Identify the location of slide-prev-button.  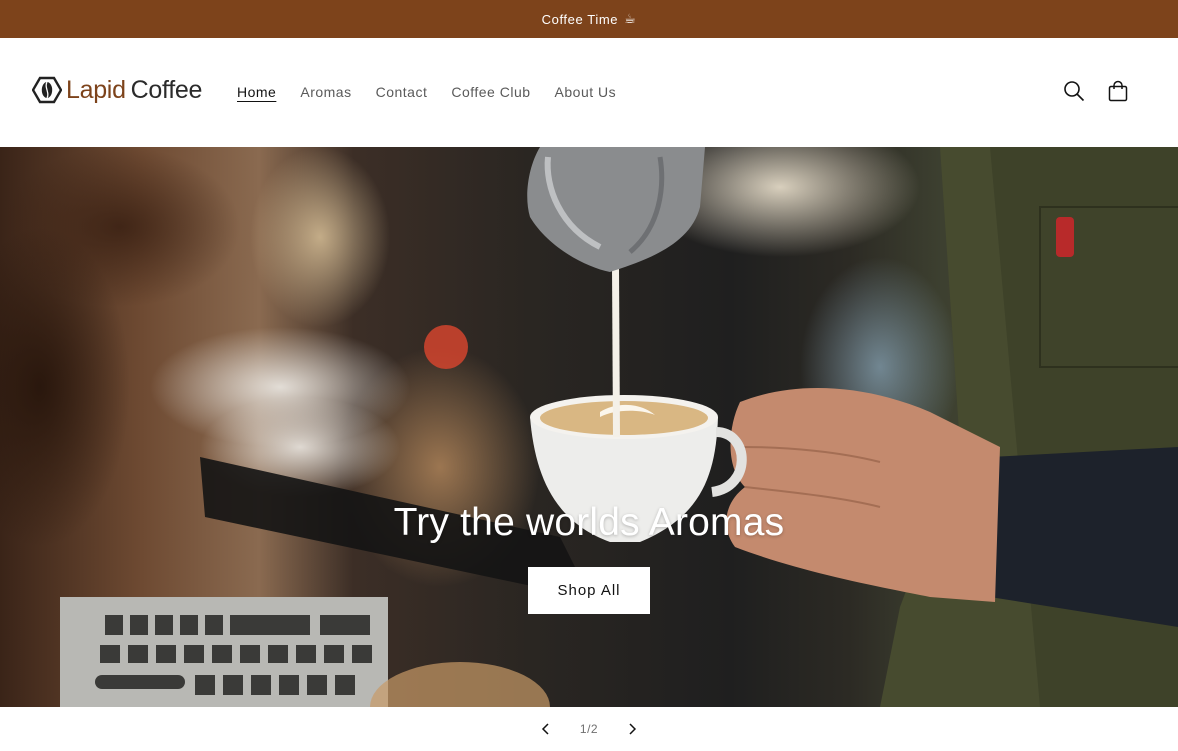
(546, 729).